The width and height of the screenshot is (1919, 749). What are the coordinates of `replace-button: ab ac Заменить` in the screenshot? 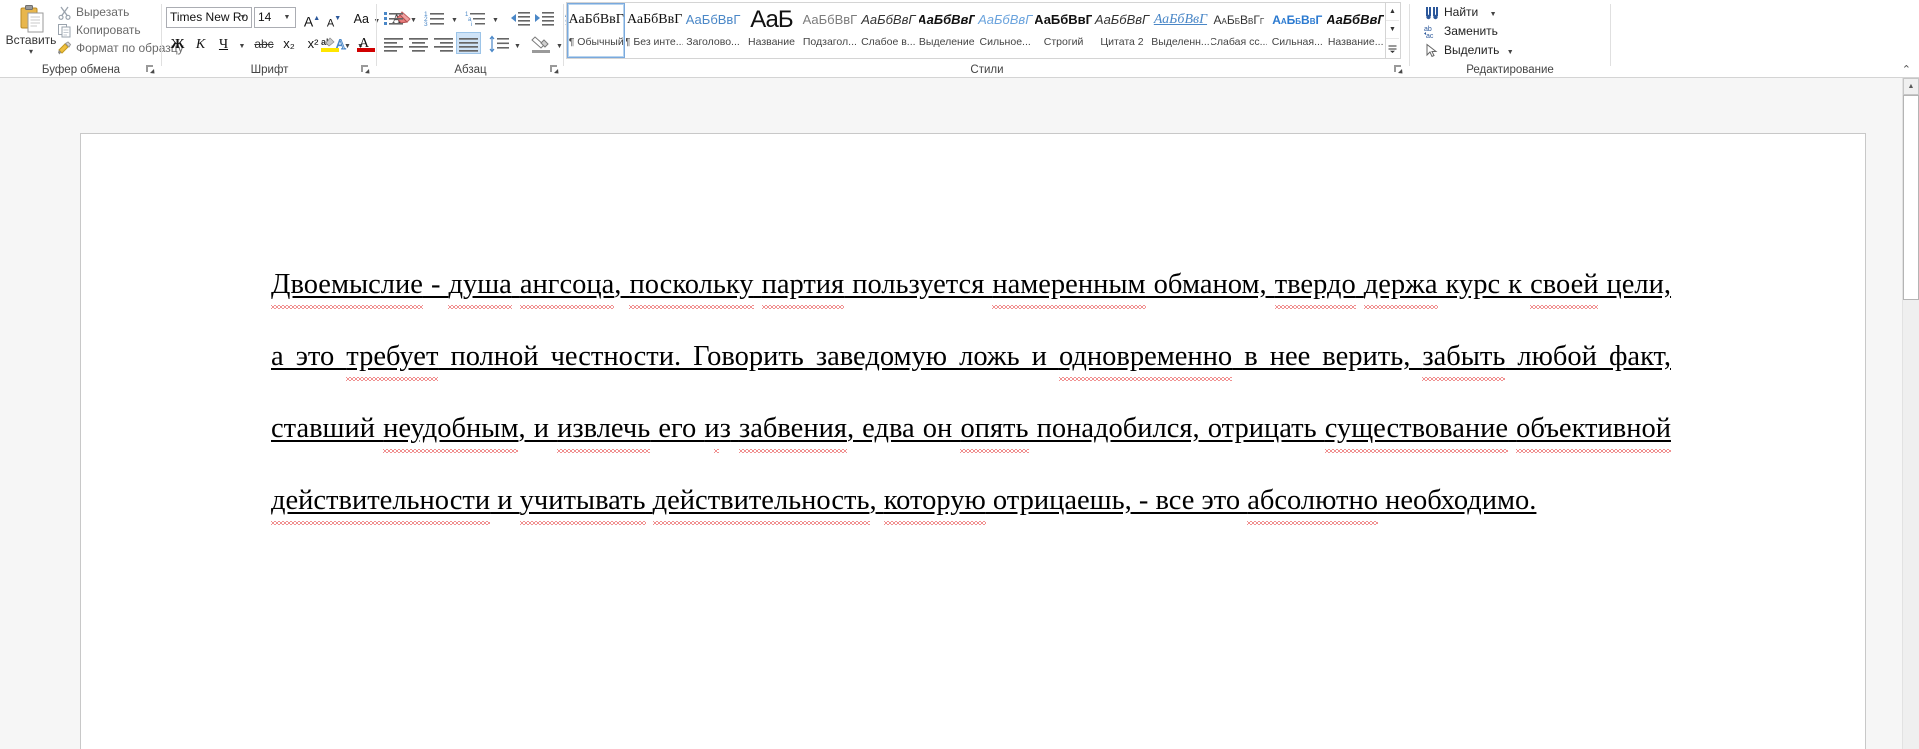 It's located at (1460, 31).